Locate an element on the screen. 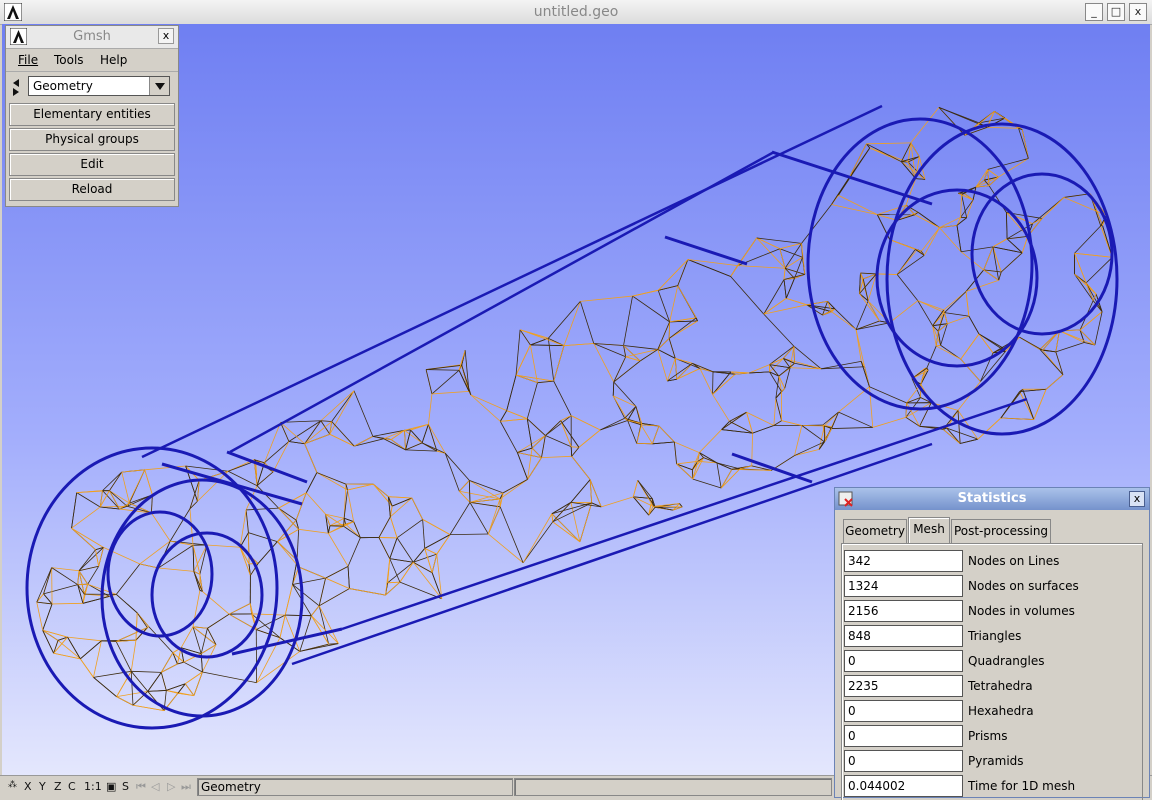 This screenshot has height=800, width=1152. stat-label: Tetrahedra is located at coordinates (1000, 686).